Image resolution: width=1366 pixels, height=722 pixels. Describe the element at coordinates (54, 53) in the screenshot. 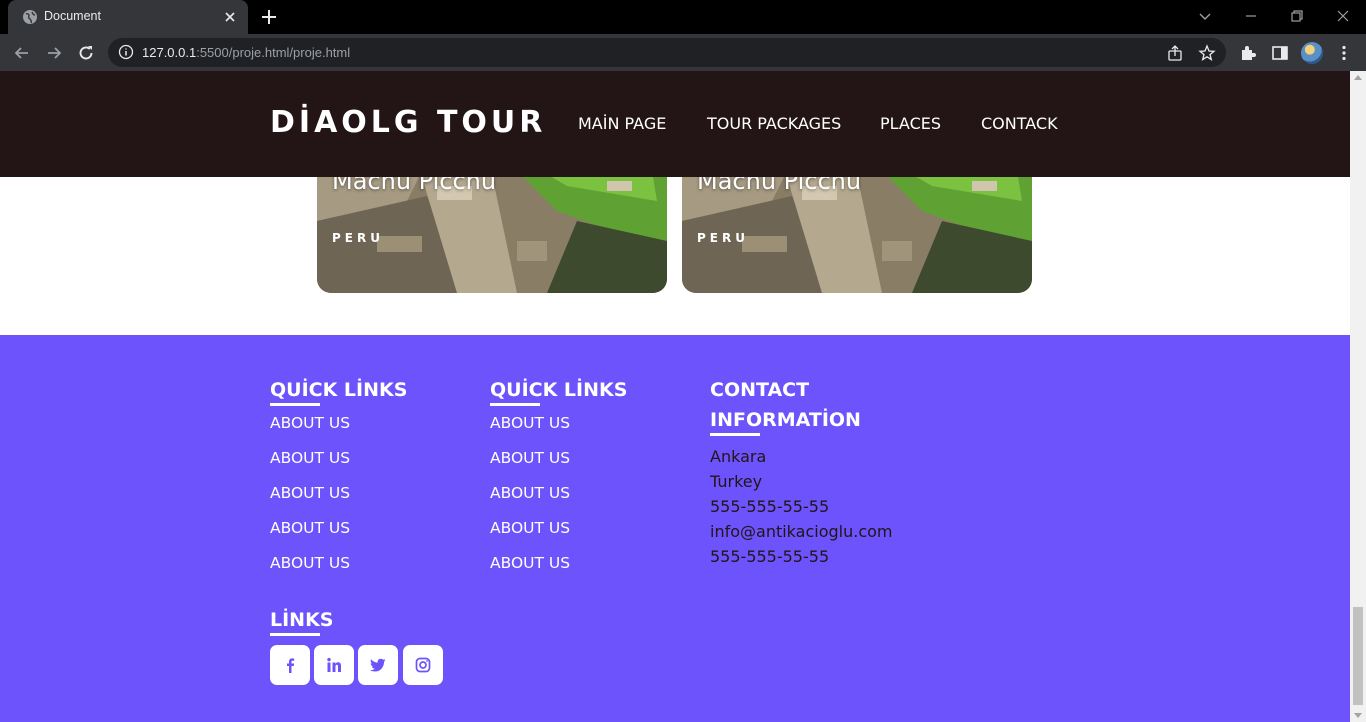

I see `forward-icon` at that location.